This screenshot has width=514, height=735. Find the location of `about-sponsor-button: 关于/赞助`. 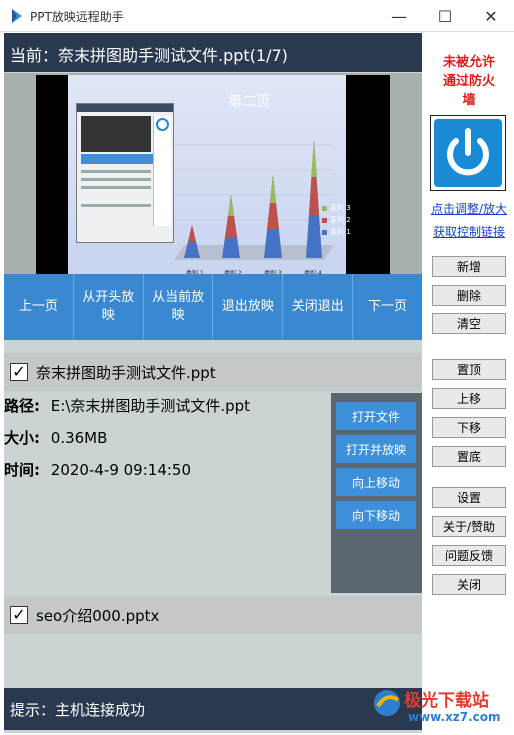

about-sponsor-button: 关于/赞助 is located at coordinates (469, 526).